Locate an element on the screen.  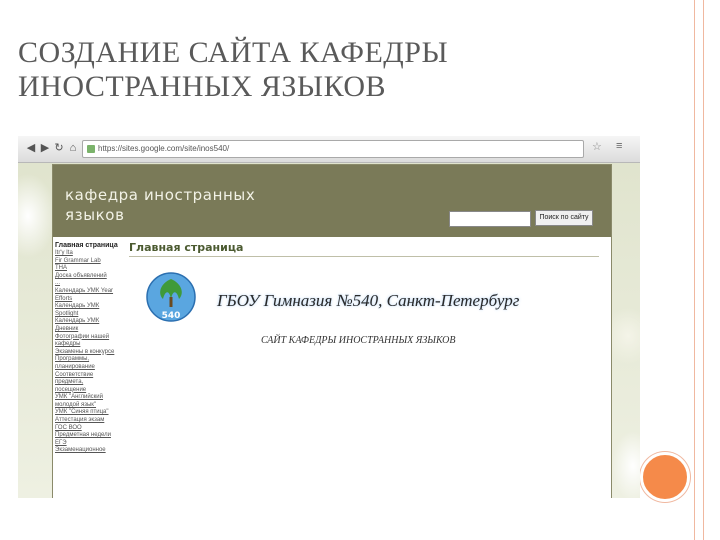
sidebar-item: Аттестация экзам is located at coordinates (88, 421).